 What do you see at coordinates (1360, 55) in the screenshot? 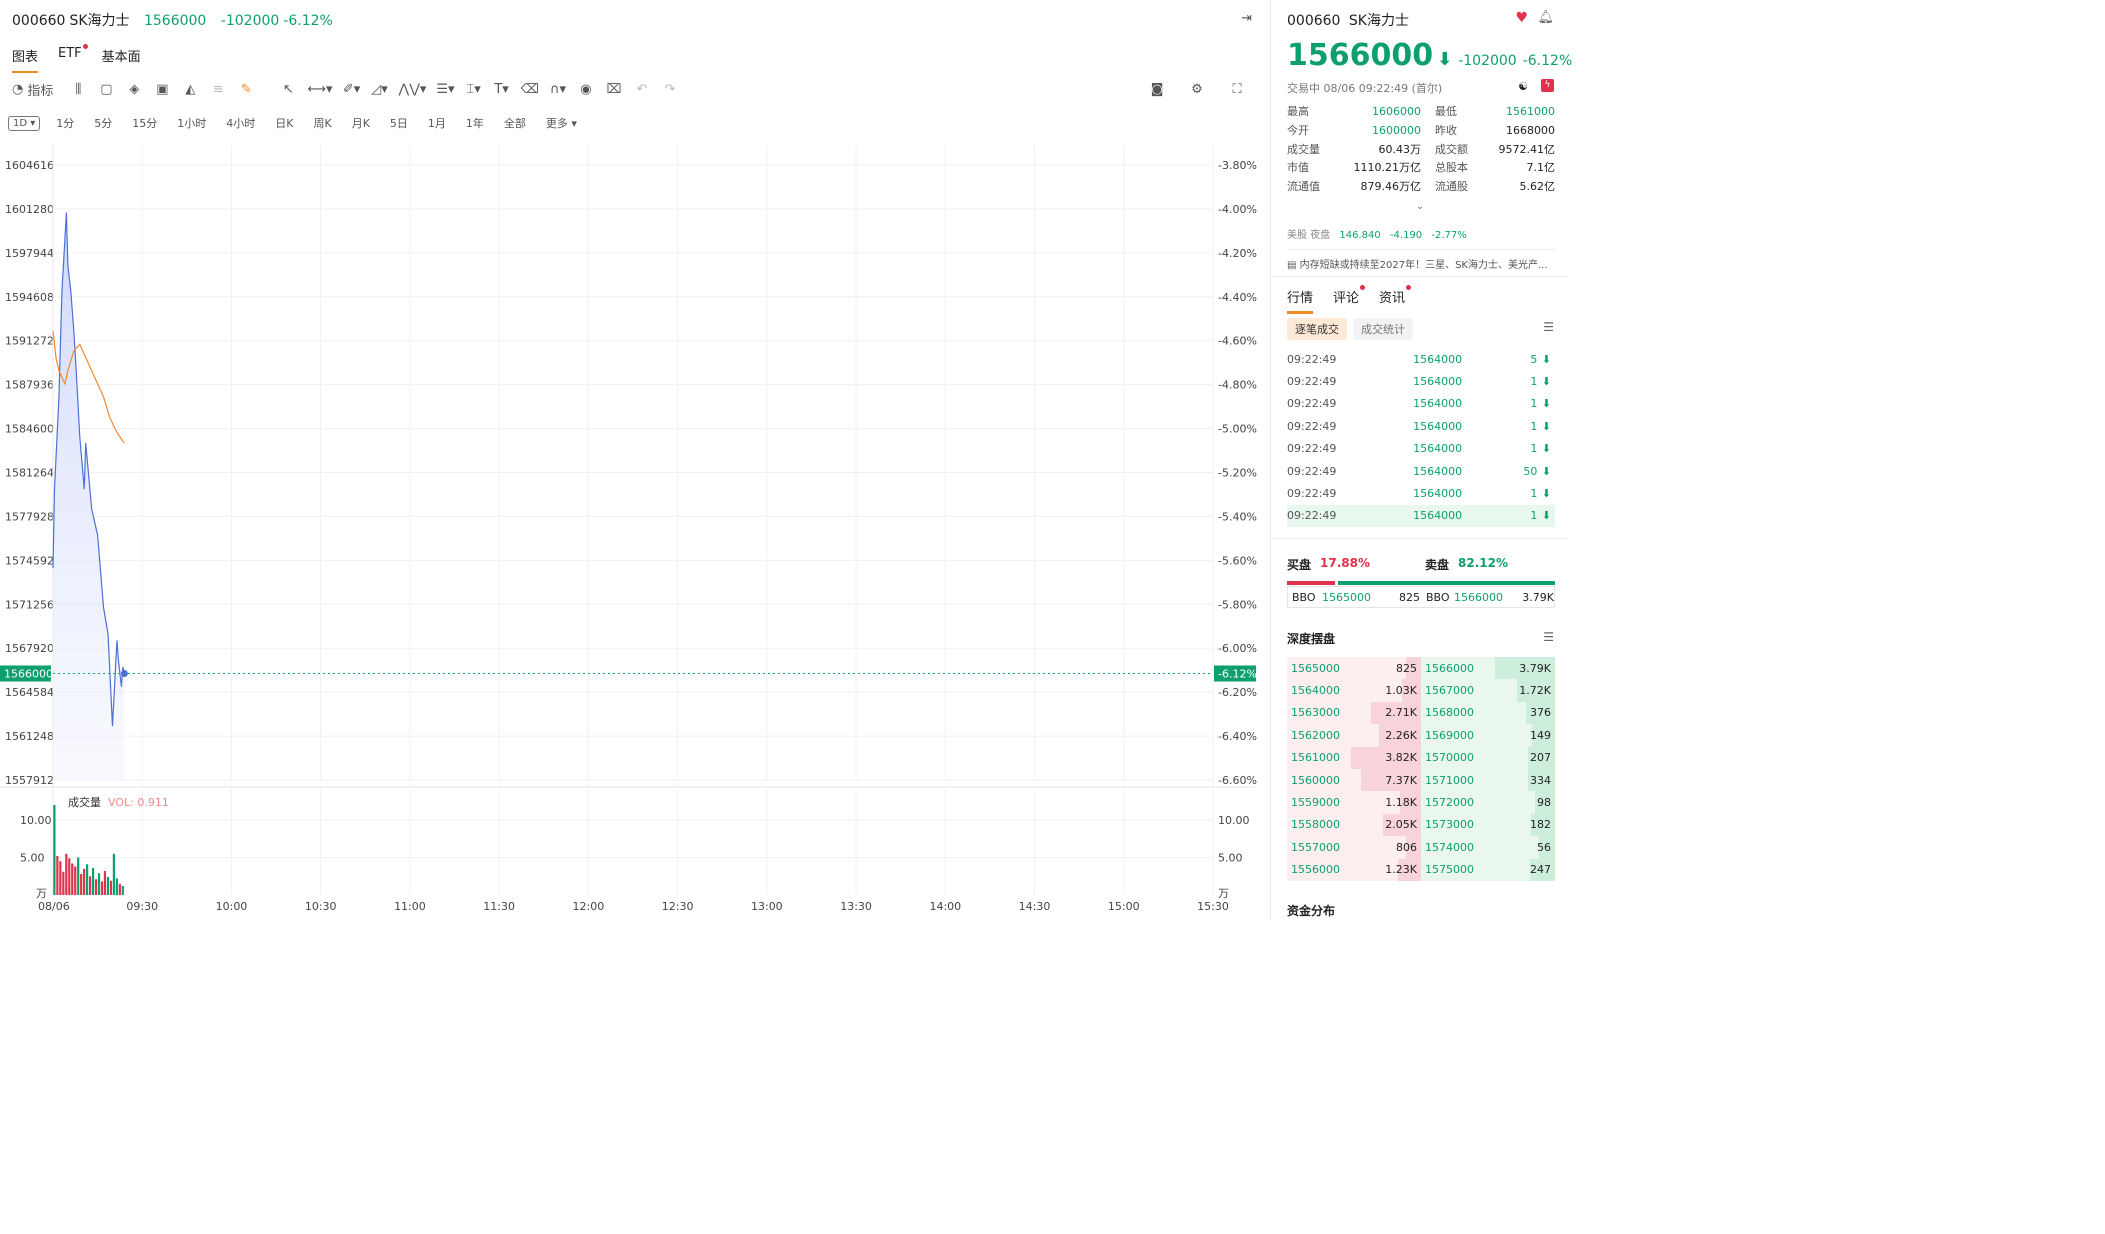
I see `panel-price: 1566000` at bounding box center [1360, 55].